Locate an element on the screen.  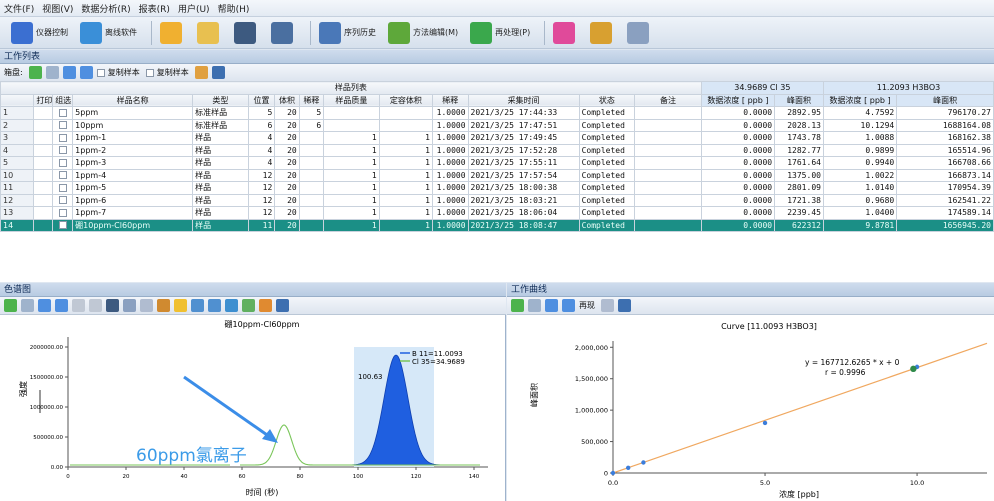
column-header-14: 数据浓度 [ ppb ] is located at coordinates (738, 100).